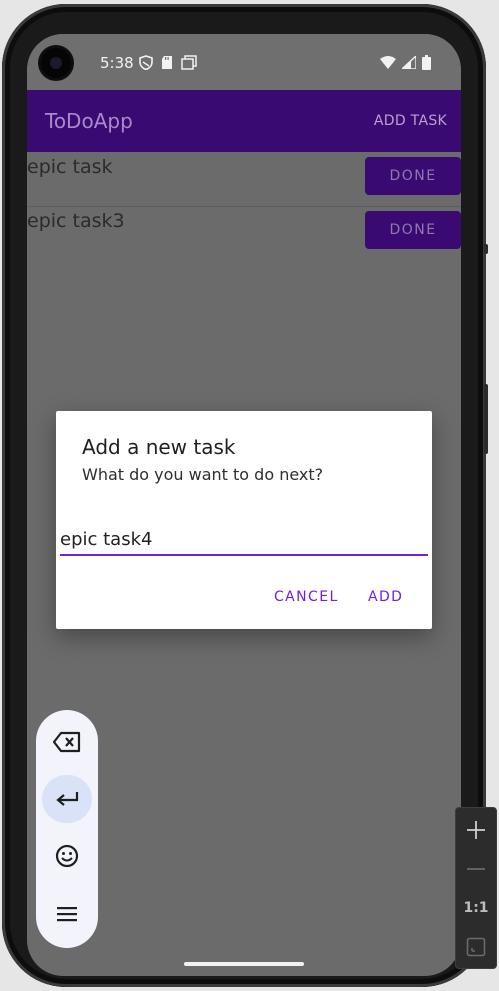 The height and width of the screenshot is (991, 499). Describe the element at coordinates (244, 179) in the screenshot. I see `task-row: epic task DONE` at that location.